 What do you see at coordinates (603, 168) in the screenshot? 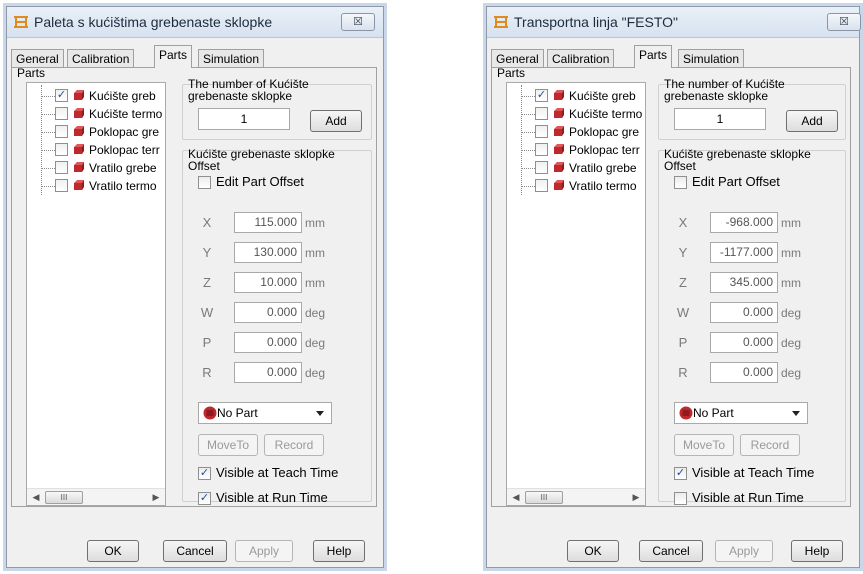
I see `tree-item-label: Vratilo grebe` at bounding box center [603, 168].